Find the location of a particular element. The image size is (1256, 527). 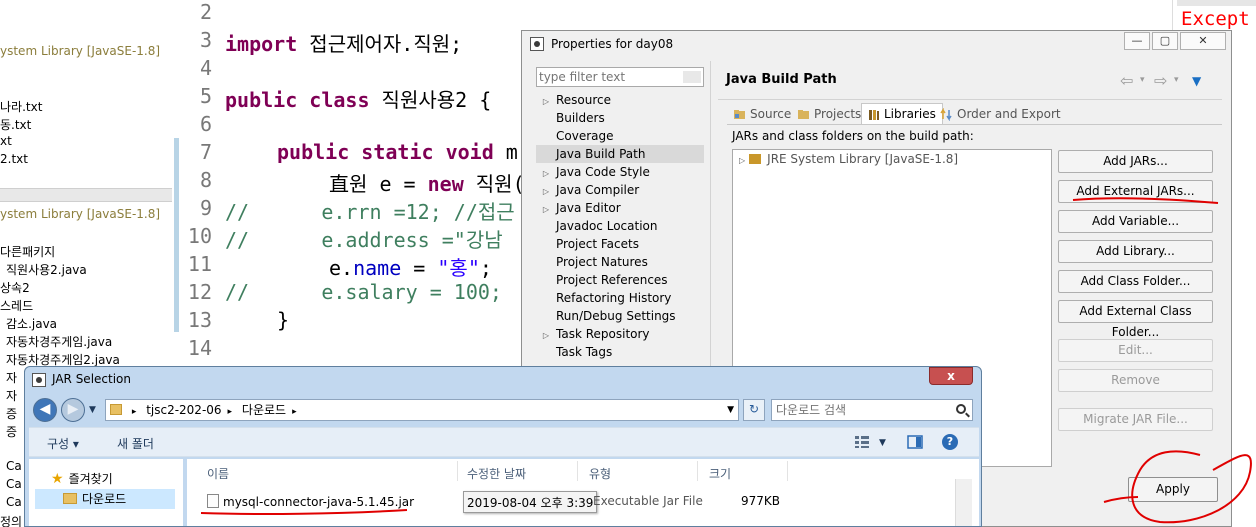

tab-source: Source is located at coordinates (762, 114).